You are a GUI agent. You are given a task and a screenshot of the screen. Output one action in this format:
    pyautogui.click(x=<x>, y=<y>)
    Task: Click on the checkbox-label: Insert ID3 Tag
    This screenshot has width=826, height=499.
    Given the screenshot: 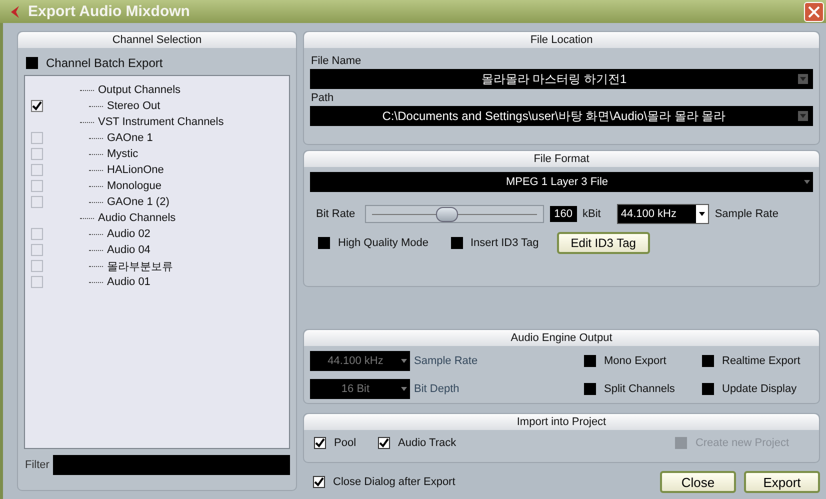 What is the action you would take?
    pyautogui.click(x=504, y=243)
    